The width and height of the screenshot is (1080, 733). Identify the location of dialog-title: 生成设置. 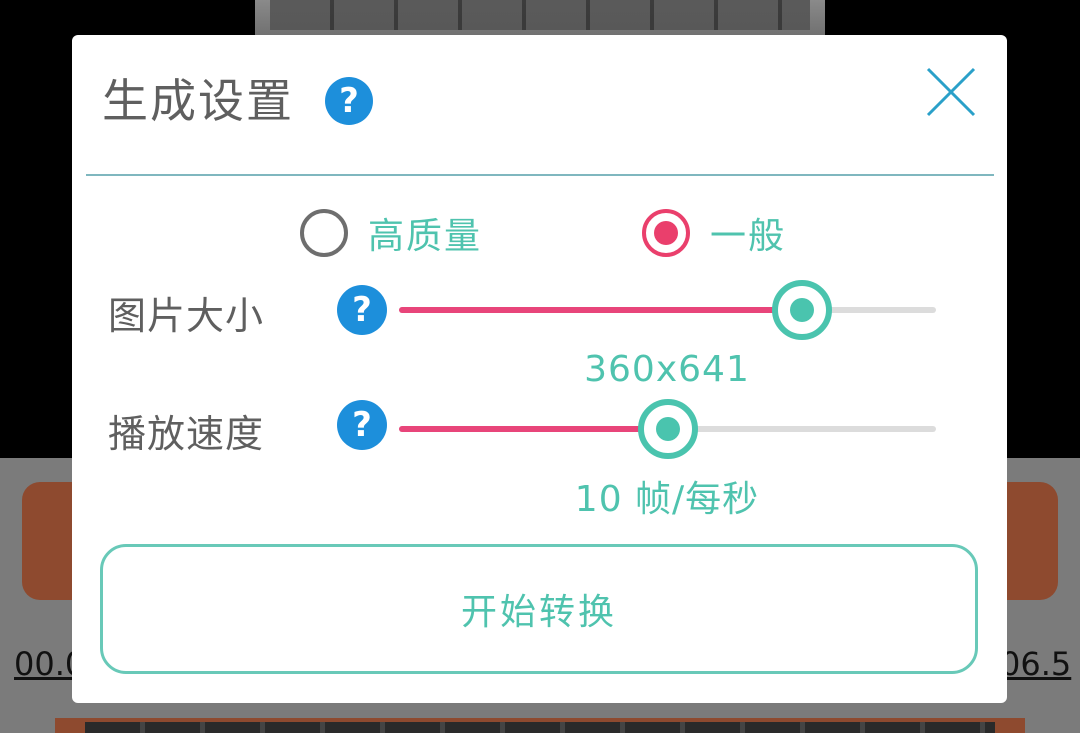
(198, 101).